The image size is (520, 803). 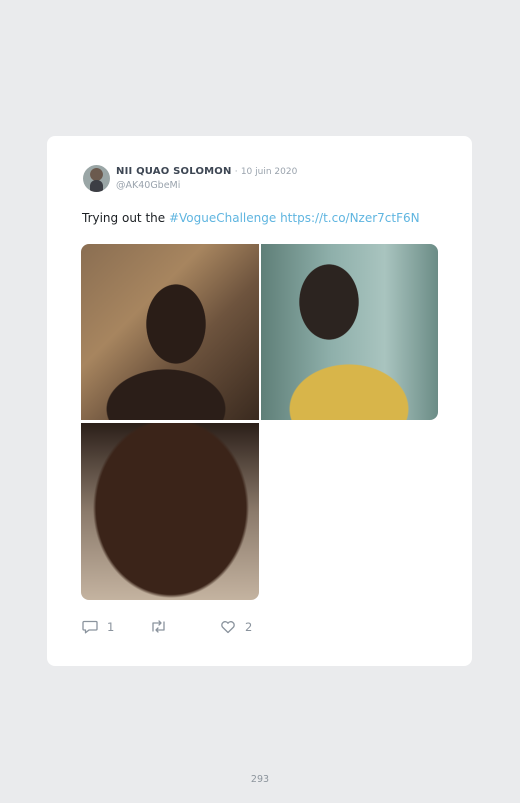 I want to click on author-line: NII QUAO SOLOMON · 10 juin 2020, so click(x=206, y=171).